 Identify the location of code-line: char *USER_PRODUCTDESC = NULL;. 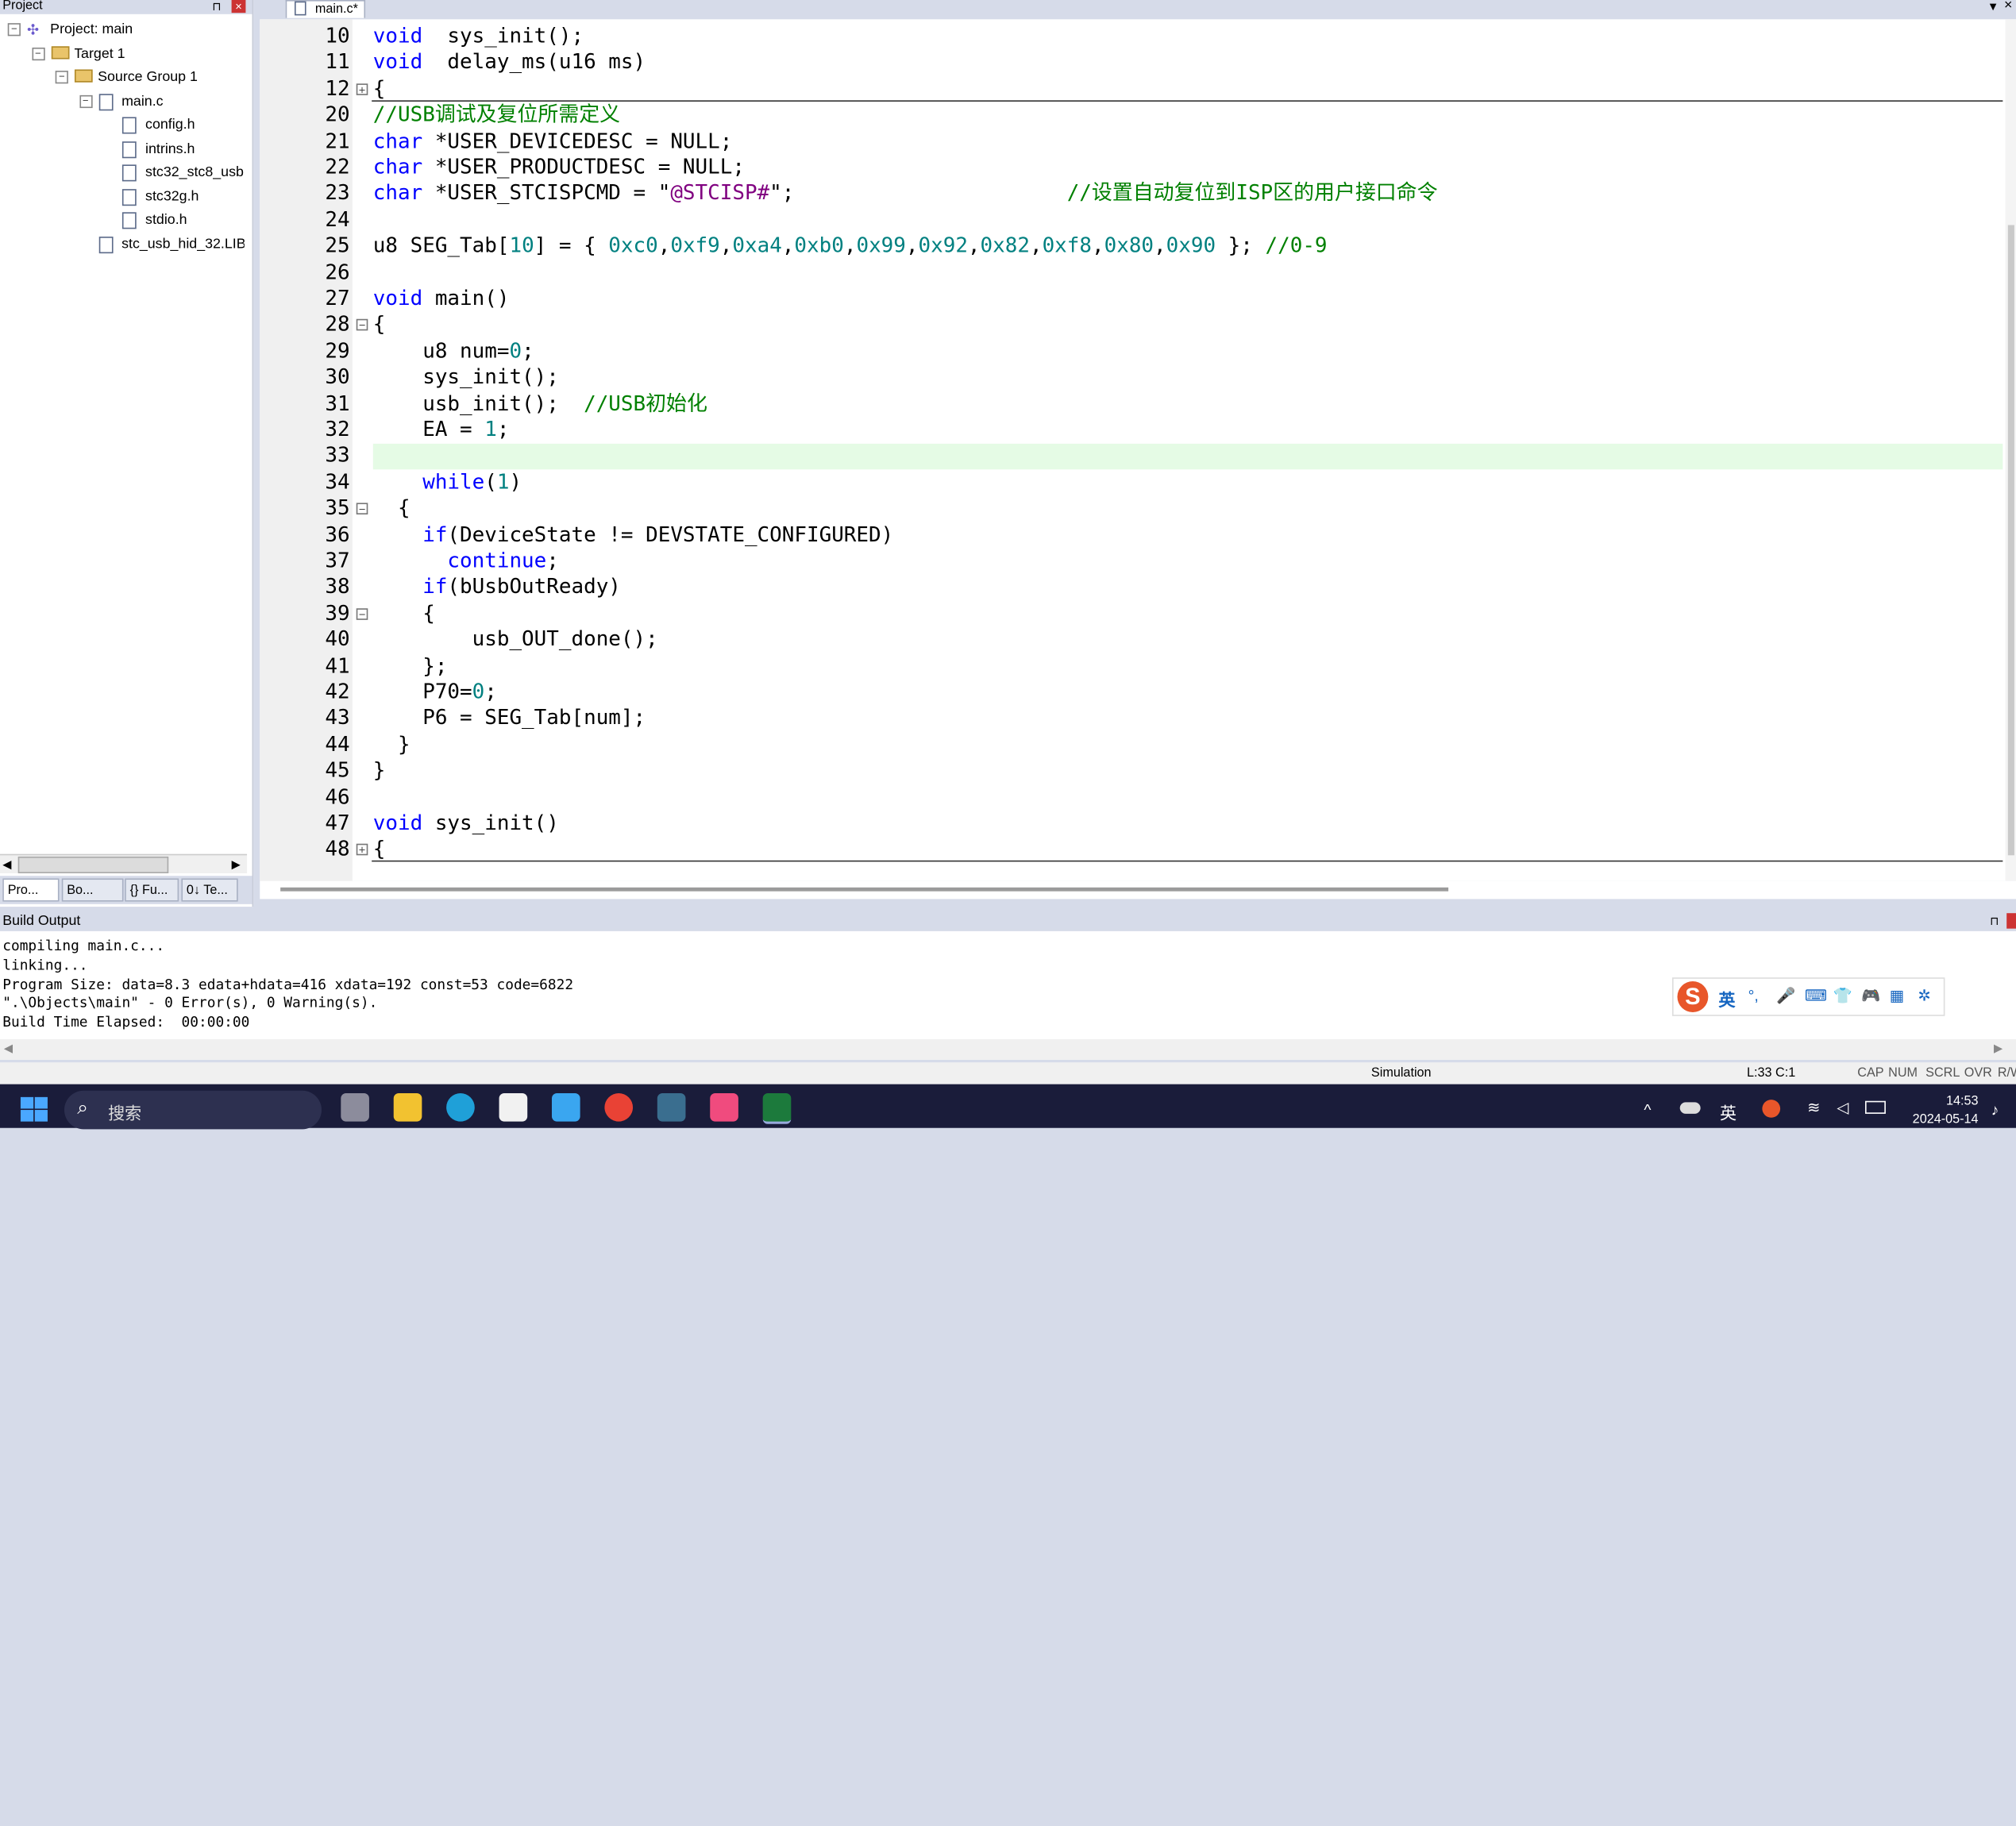
(559, 166).